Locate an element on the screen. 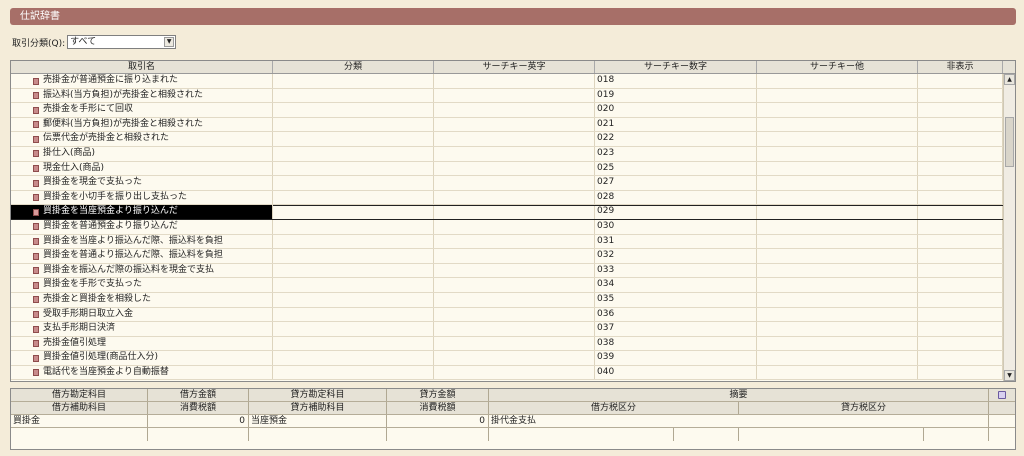  cell-search-number: 027 is located at coordinates (676, 183).